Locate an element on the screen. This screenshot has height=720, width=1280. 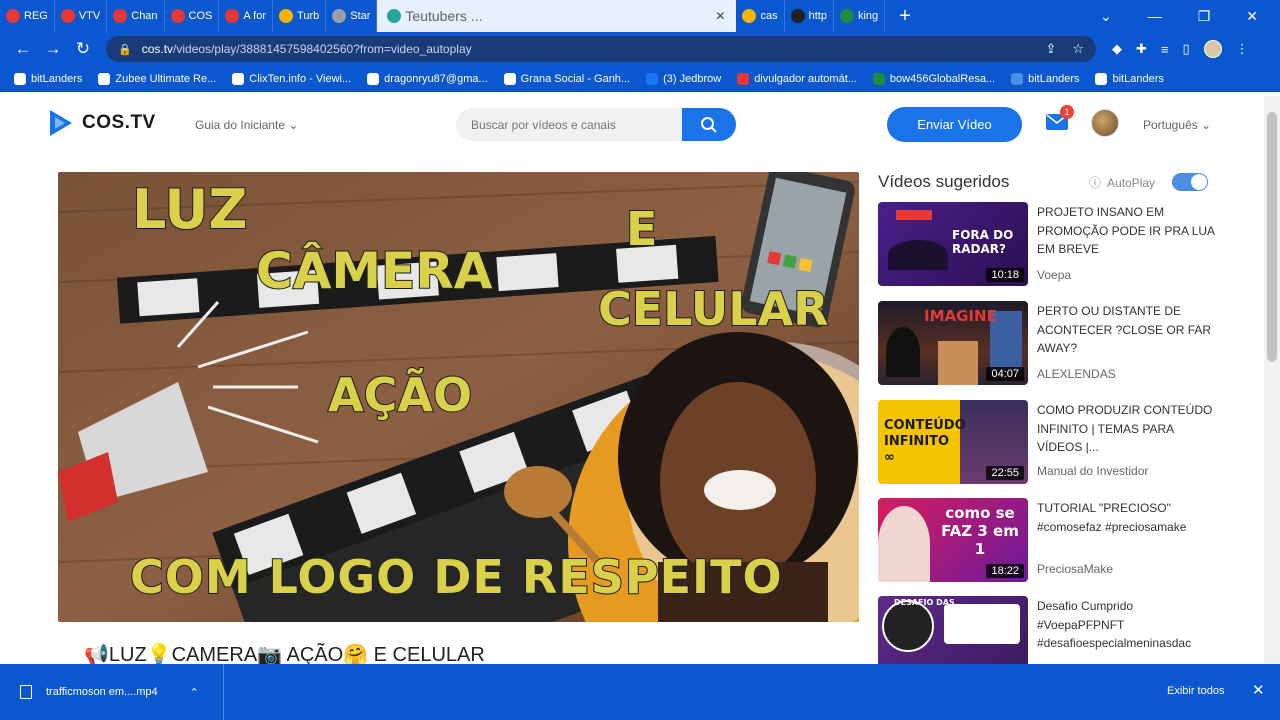
file-icon is located at coordinates (26, 692).